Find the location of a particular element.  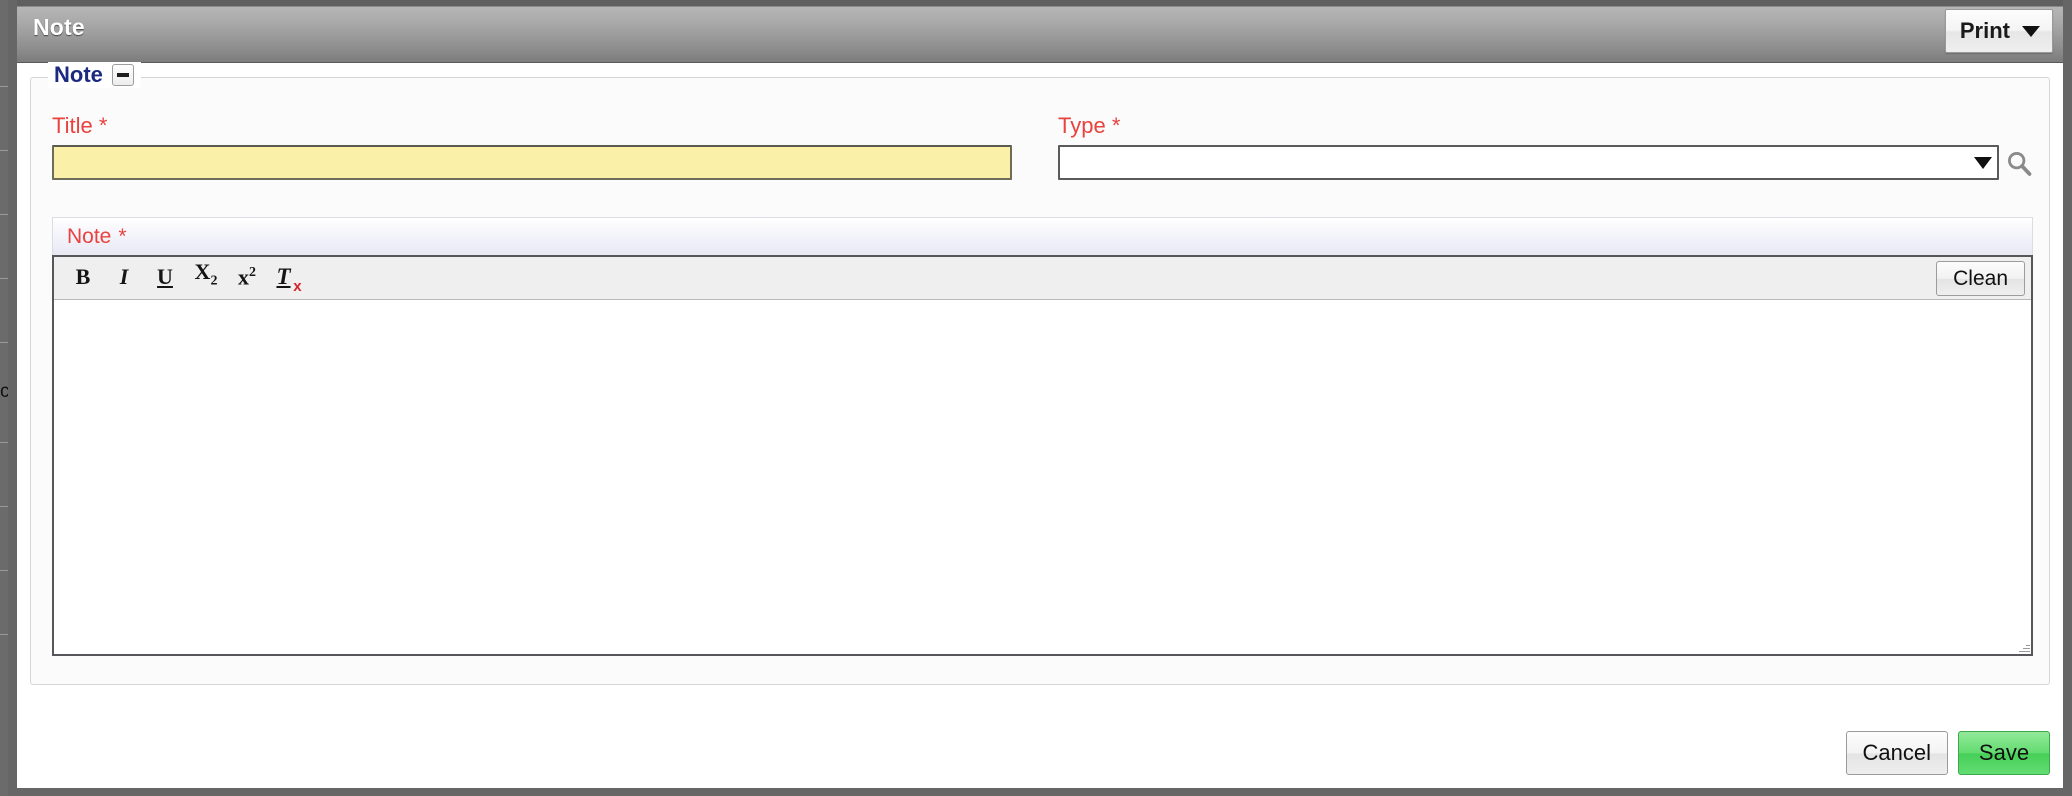

editor-toolbar: B I U X2 x2 T x Clean is located at coordinates (1042, 278).